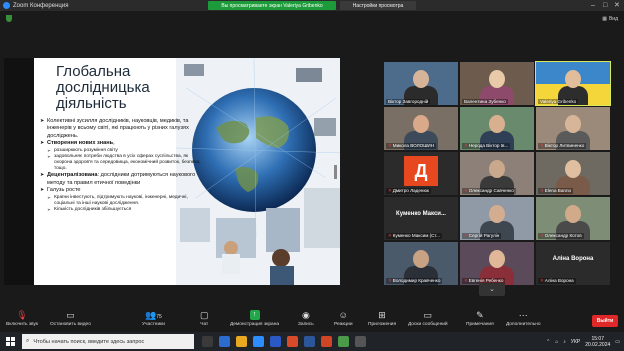 Image resolution: width=624 pixels, height=351 pixels. Describe the element at coordinates (10, 341) in the screenshot. I see `start-button` at that location.